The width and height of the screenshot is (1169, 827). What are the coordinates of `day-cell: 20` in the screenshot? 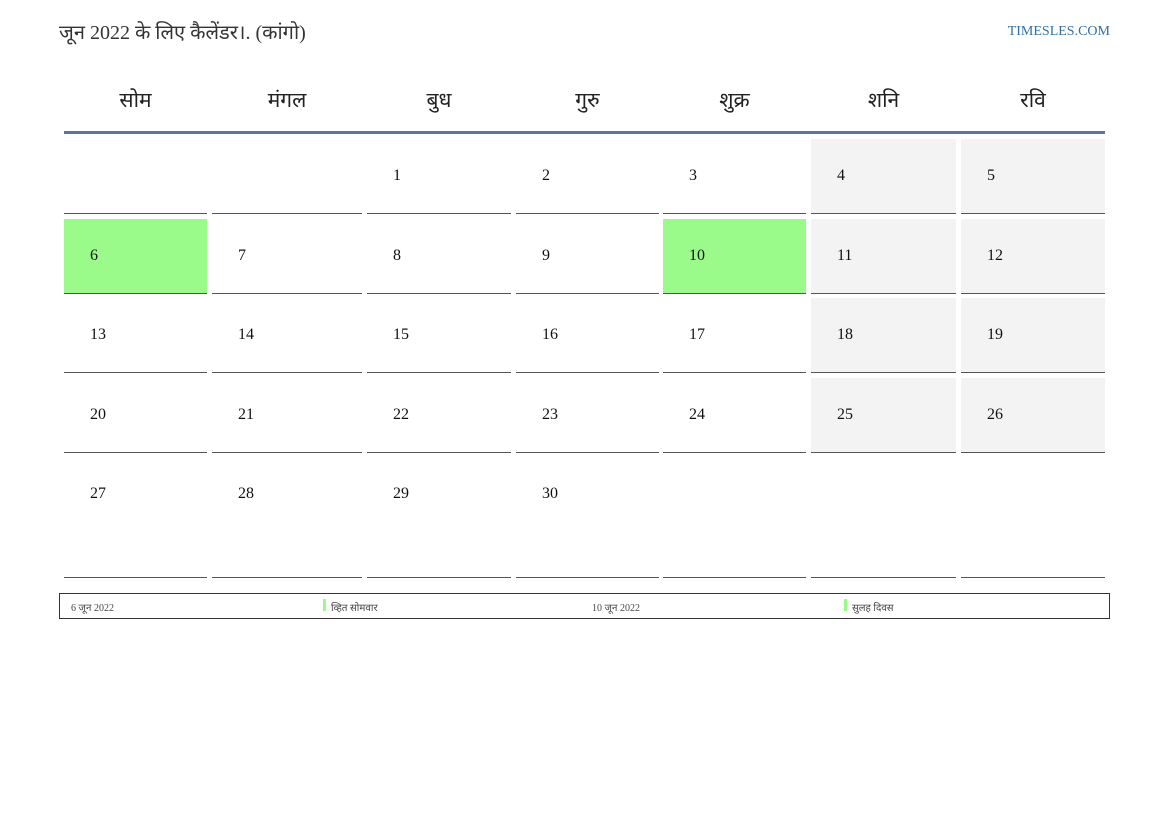 It's located at (135, 415).